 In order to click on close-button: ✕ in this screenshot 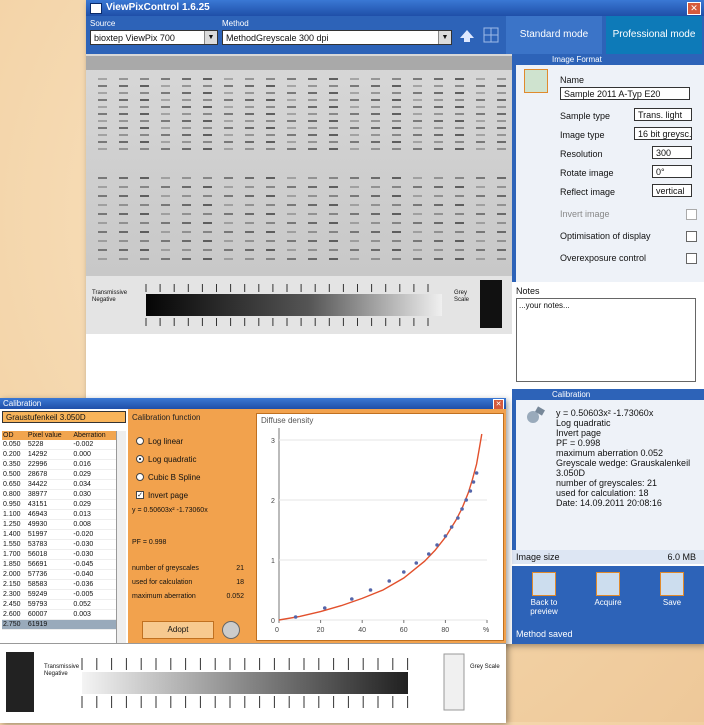, I will do `click(694, 8)`.